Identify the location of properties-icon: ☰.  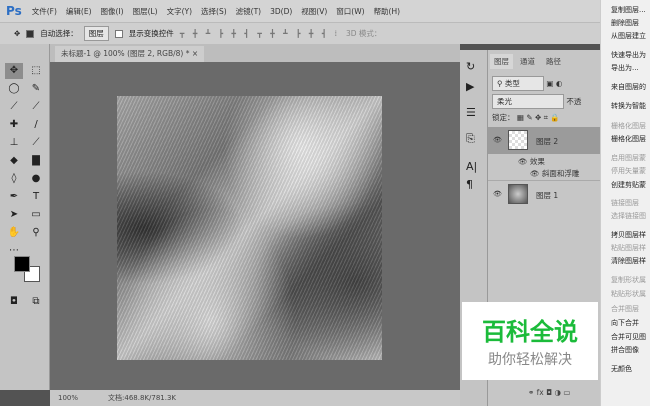
(471, 112).